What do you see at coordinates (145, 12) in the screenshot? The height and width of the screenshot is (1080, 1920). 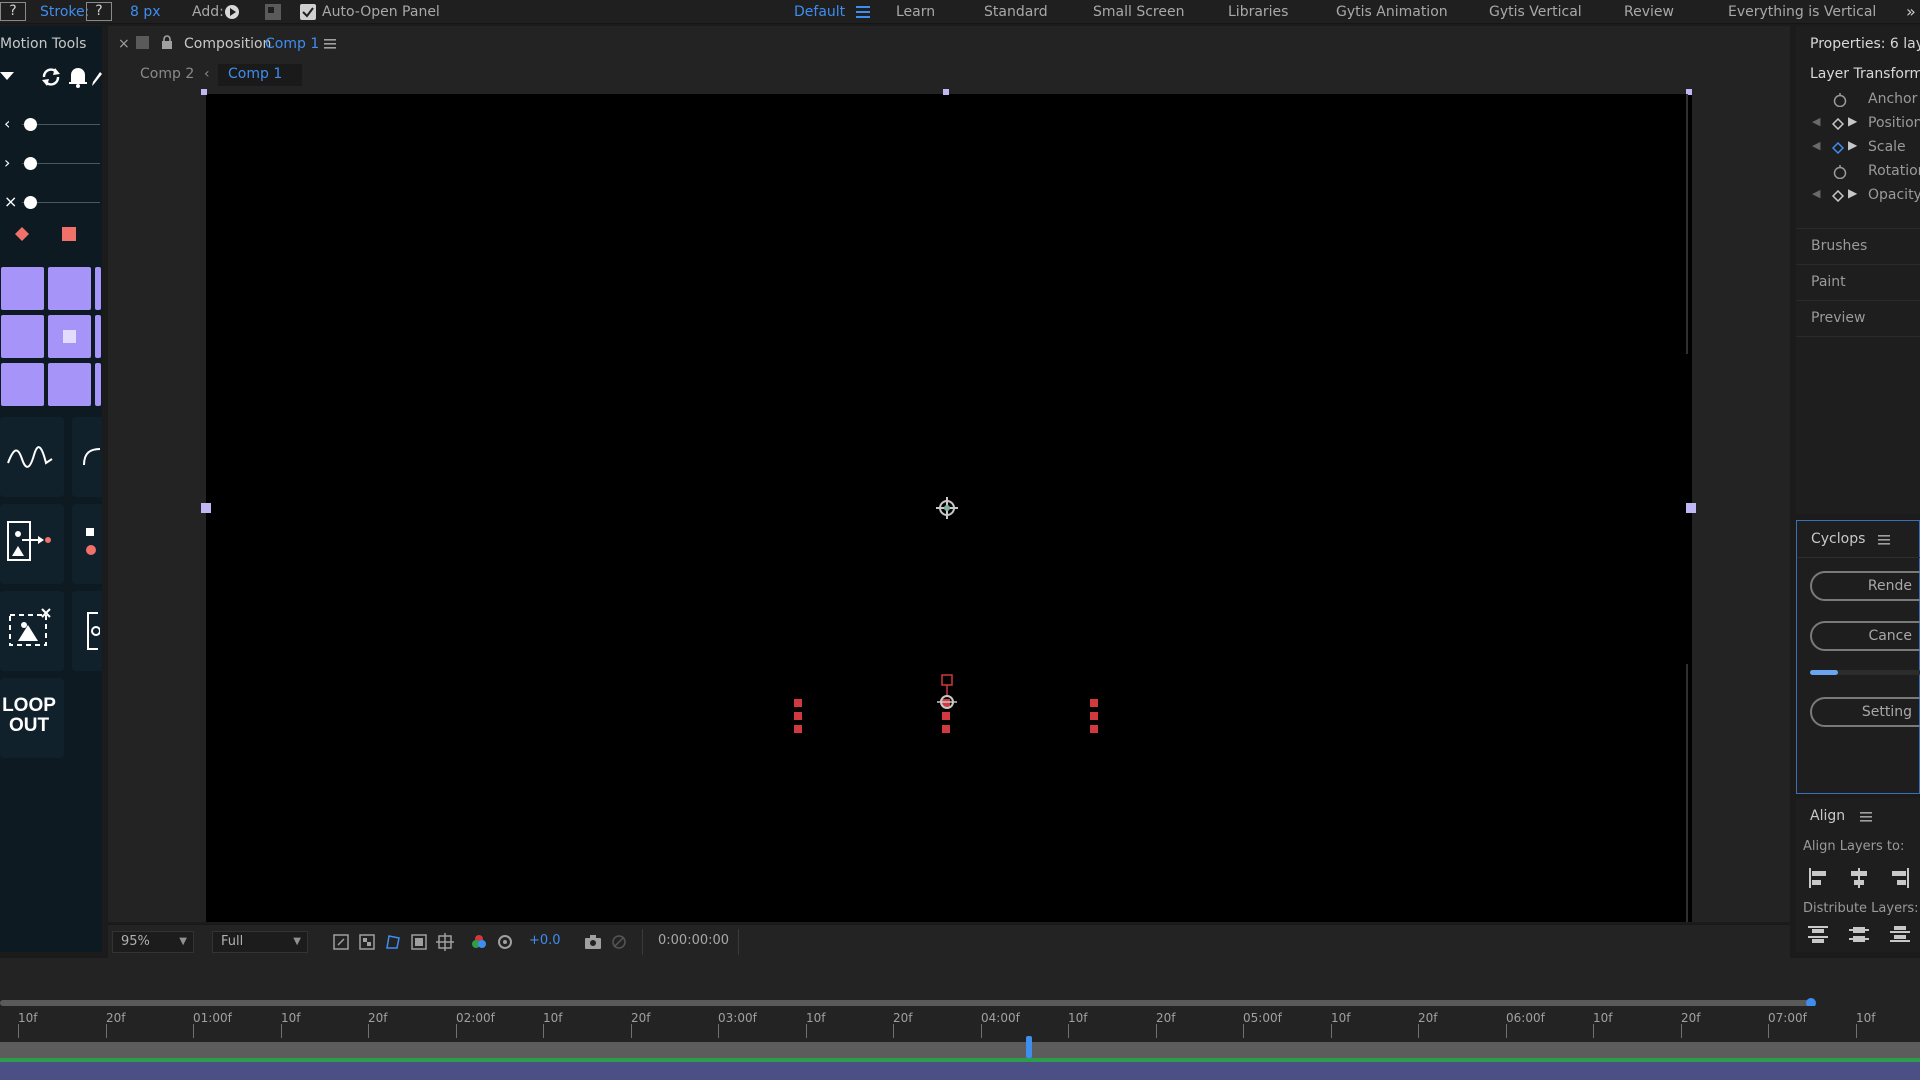 I see `stroke-width: 8 px` at bounding box center [145, 12].